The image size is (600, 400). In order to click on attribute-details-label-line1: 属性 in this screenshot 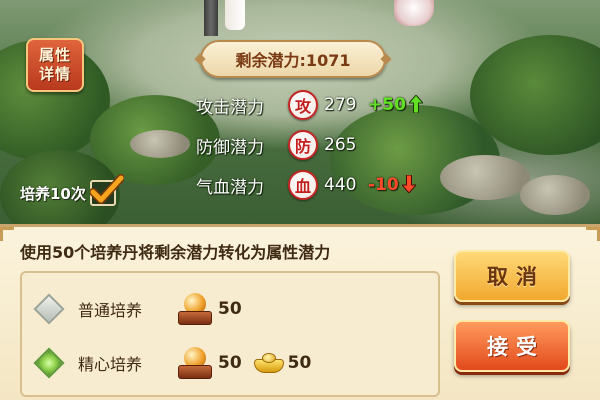, I will do `click(54, 55)`.